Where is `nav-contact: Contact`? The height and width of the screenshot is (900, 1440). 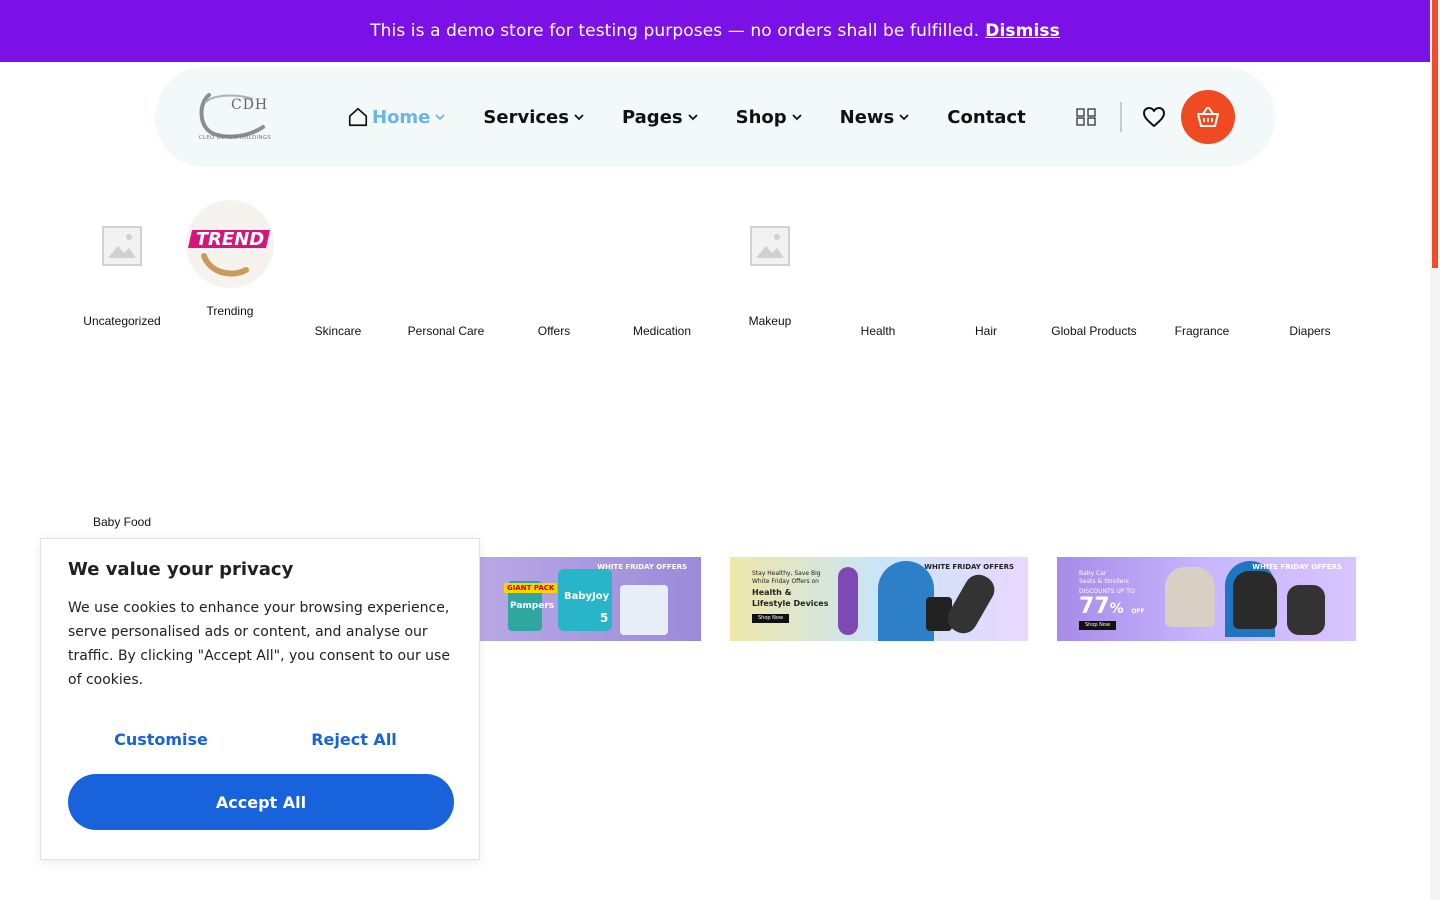
nav-contact: Contact is located at coordinates (986, 117).